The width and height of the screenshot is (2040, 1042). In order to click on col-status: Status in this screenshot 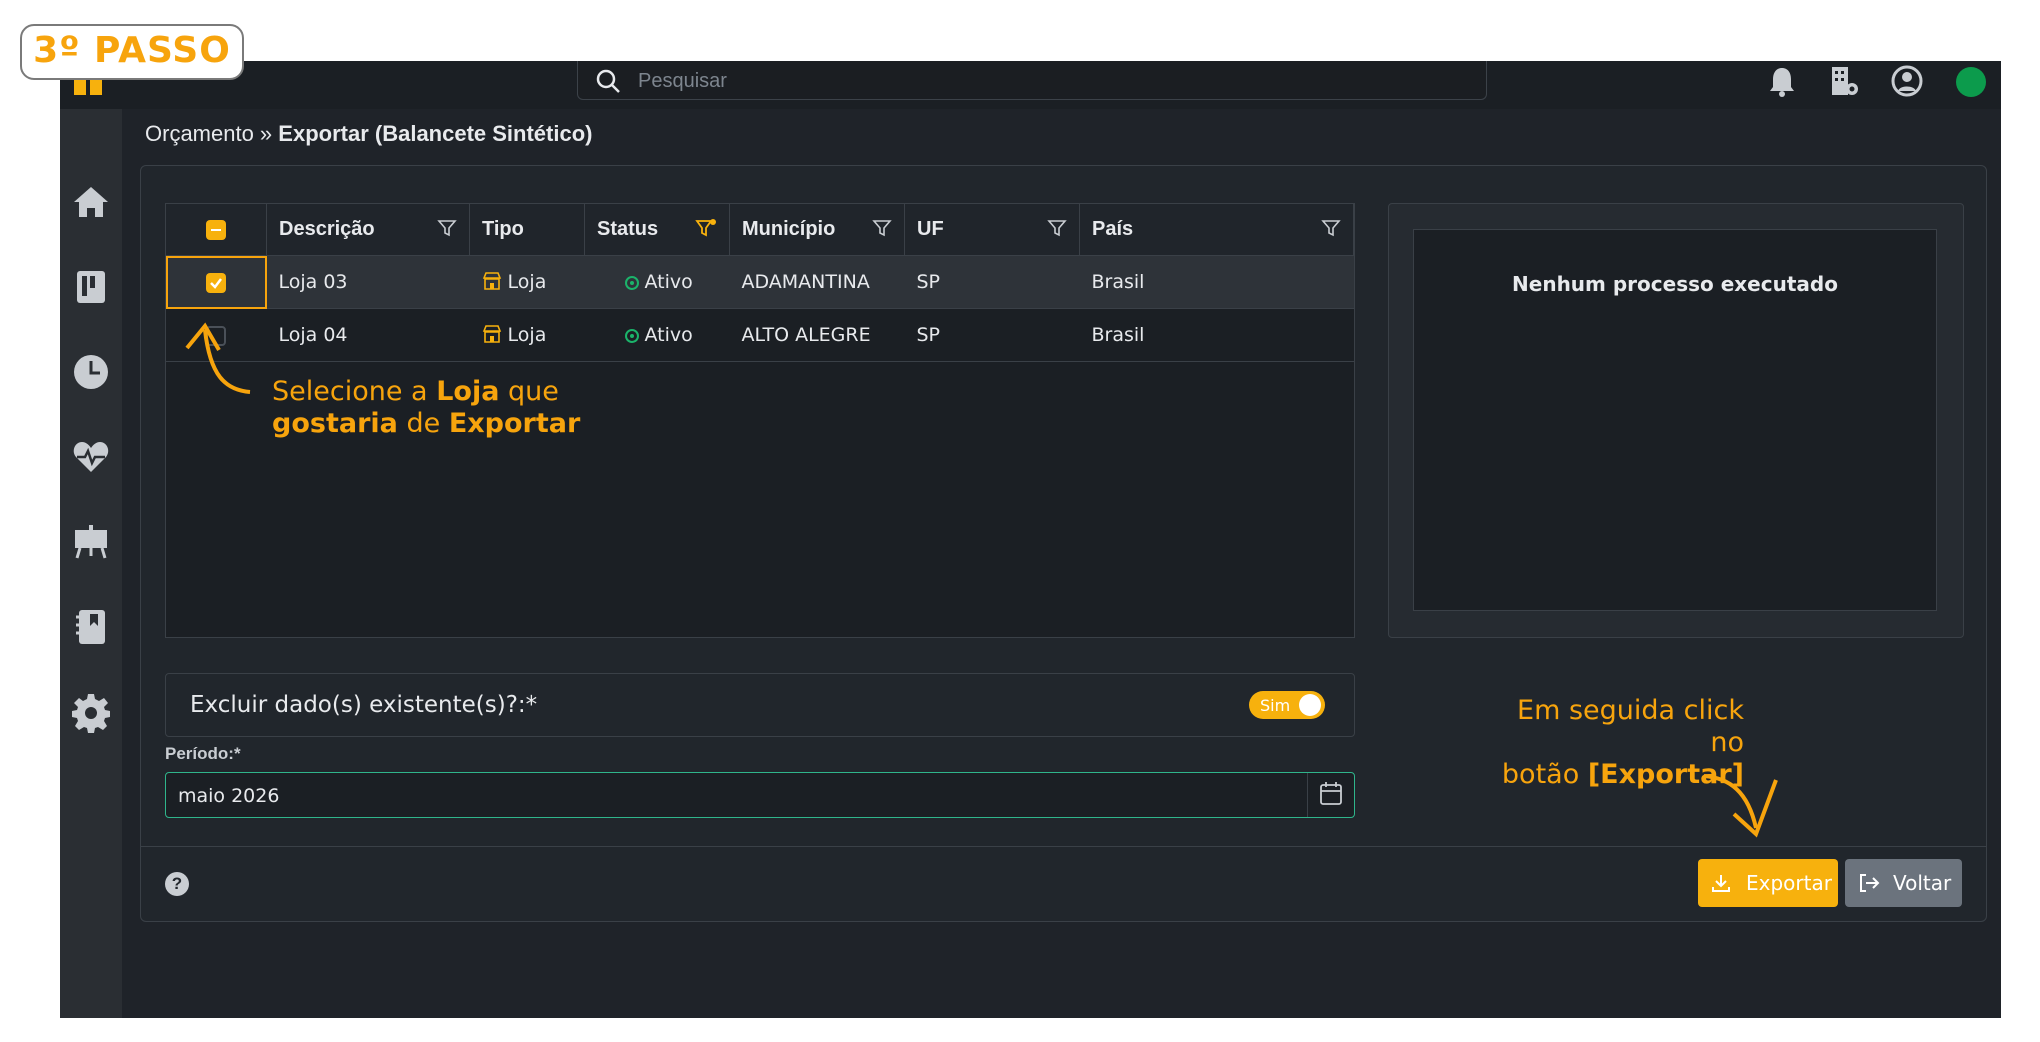, I will do `click(657, 230)`.